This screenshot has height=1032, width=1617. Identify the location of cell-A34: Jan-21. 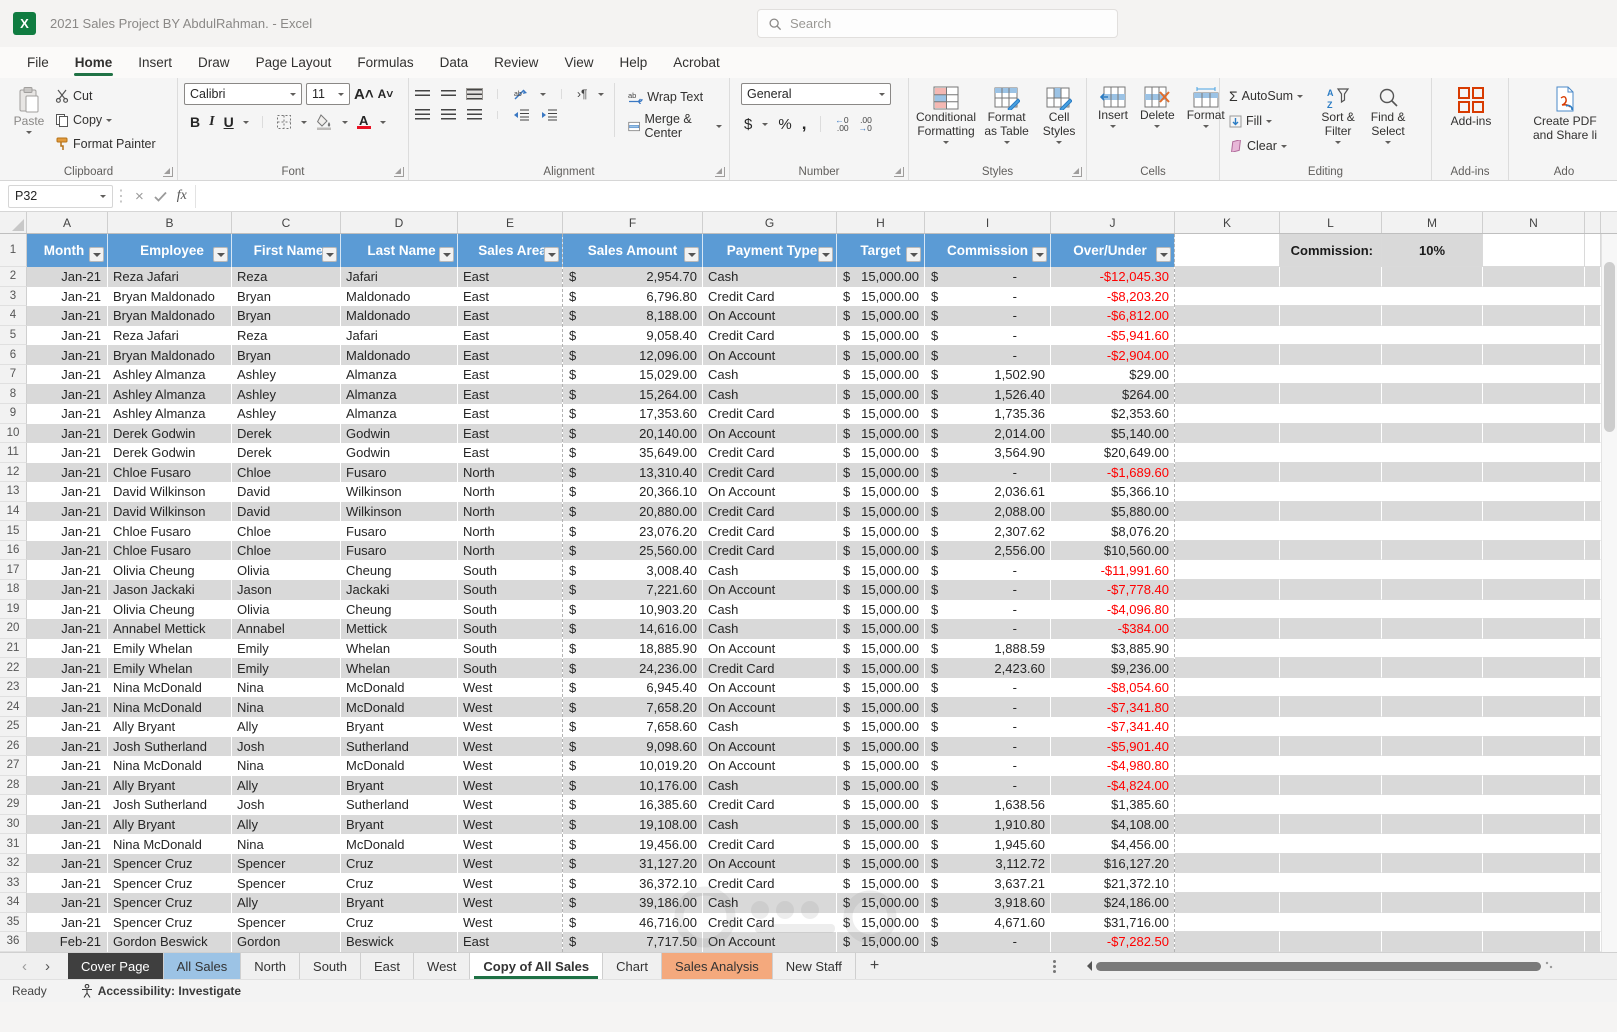
(67, 903).